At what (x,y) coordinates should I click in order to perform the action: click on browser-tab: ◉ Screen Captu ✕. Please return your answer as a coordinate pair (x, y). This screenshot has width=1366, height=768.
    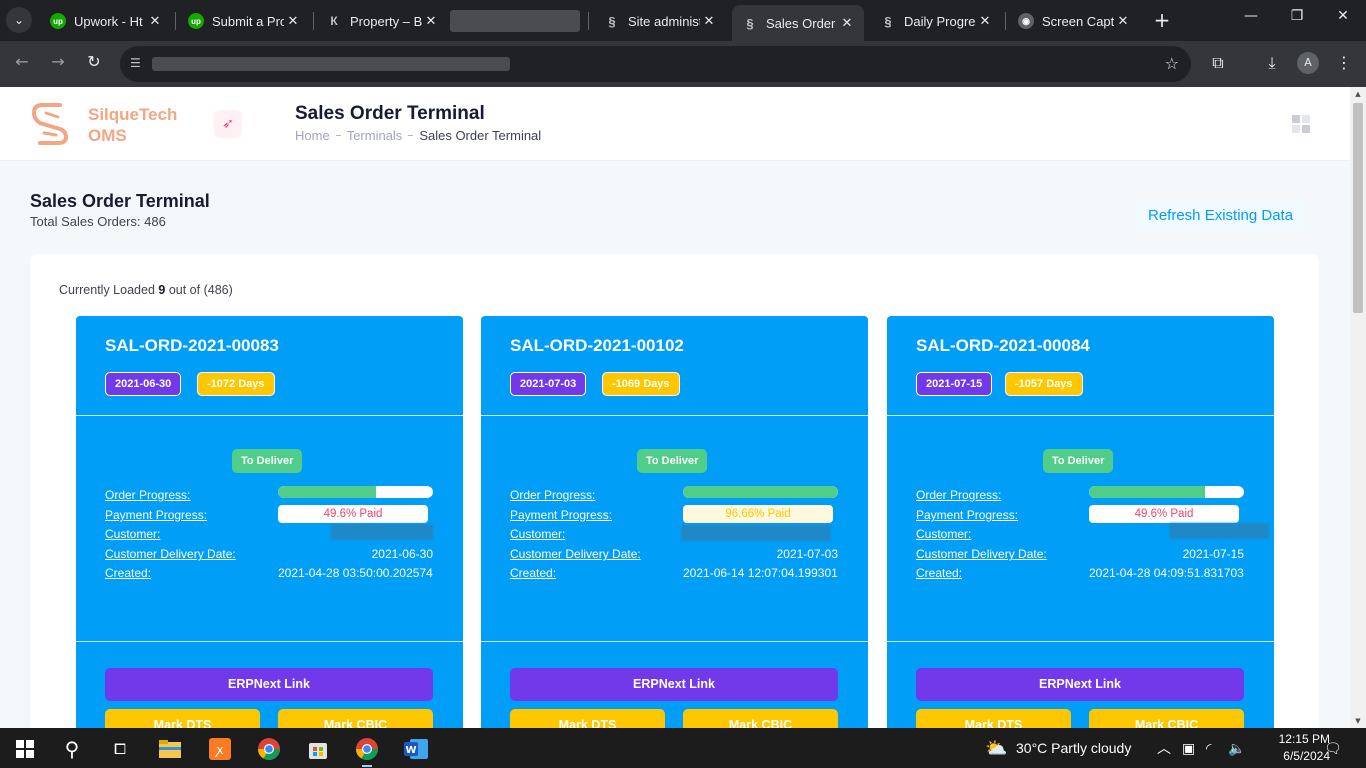
    Looking at the image, I should click on (1074, 21).